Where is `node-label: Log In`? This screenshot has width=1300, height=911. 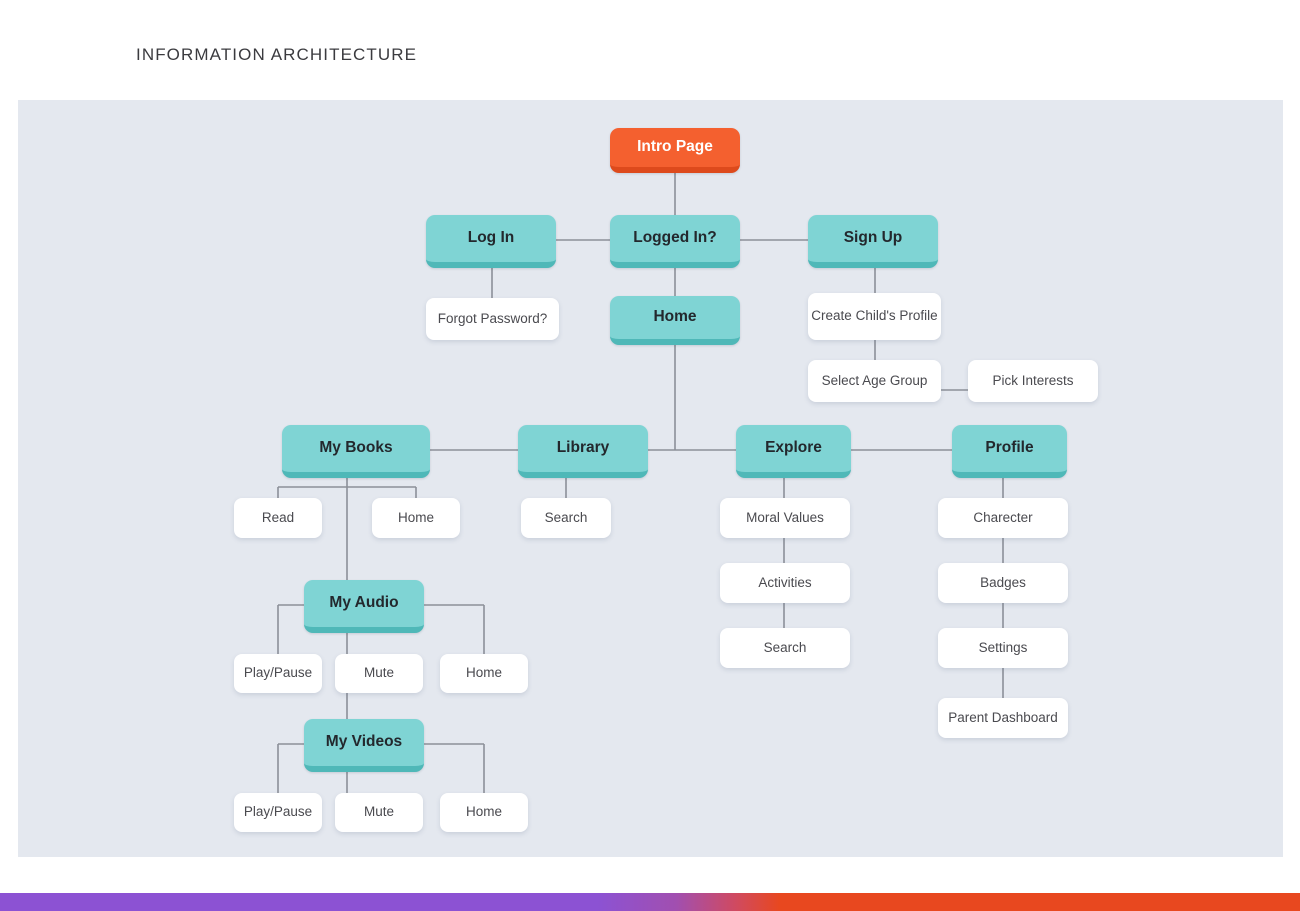
node-label: Log In is located at coordinates (491, 238).